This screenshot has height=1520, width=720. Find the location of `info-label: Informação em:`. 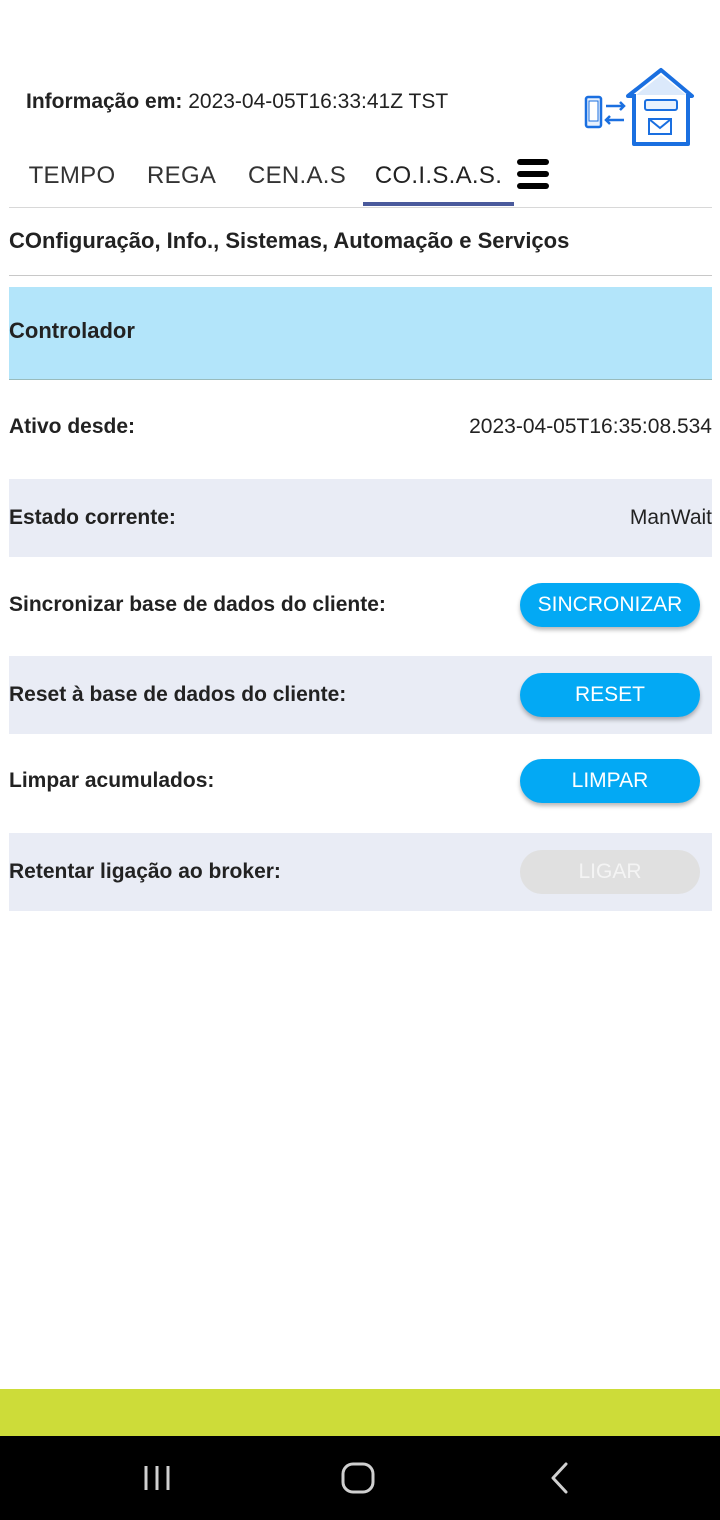

info-label: Informação em: is located at coordinates (104, 101).